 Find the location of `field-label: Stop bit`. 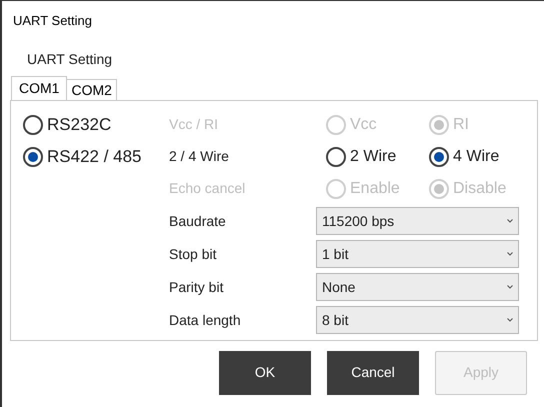

field-label: Stop bit is located at coordinates (193, 254).